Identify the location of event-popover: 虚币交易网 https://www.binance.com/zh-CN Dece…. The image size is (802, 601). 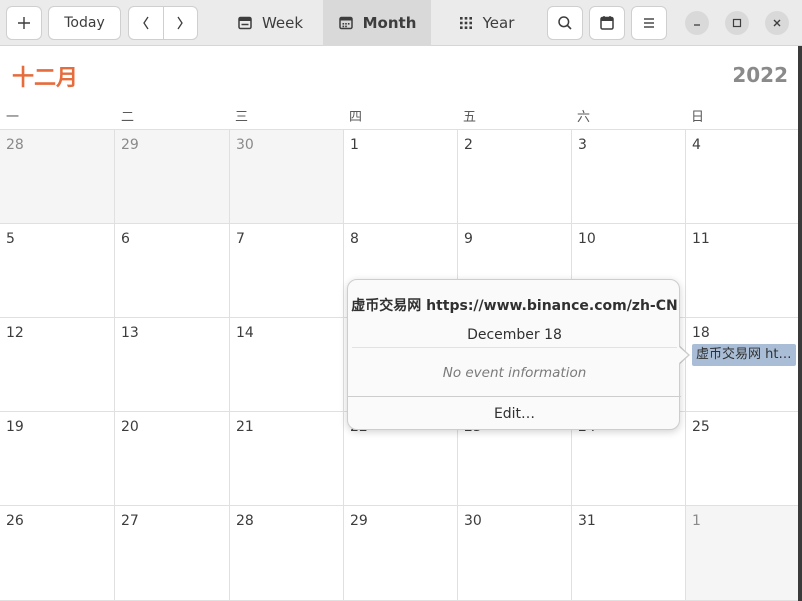
(514, 354).